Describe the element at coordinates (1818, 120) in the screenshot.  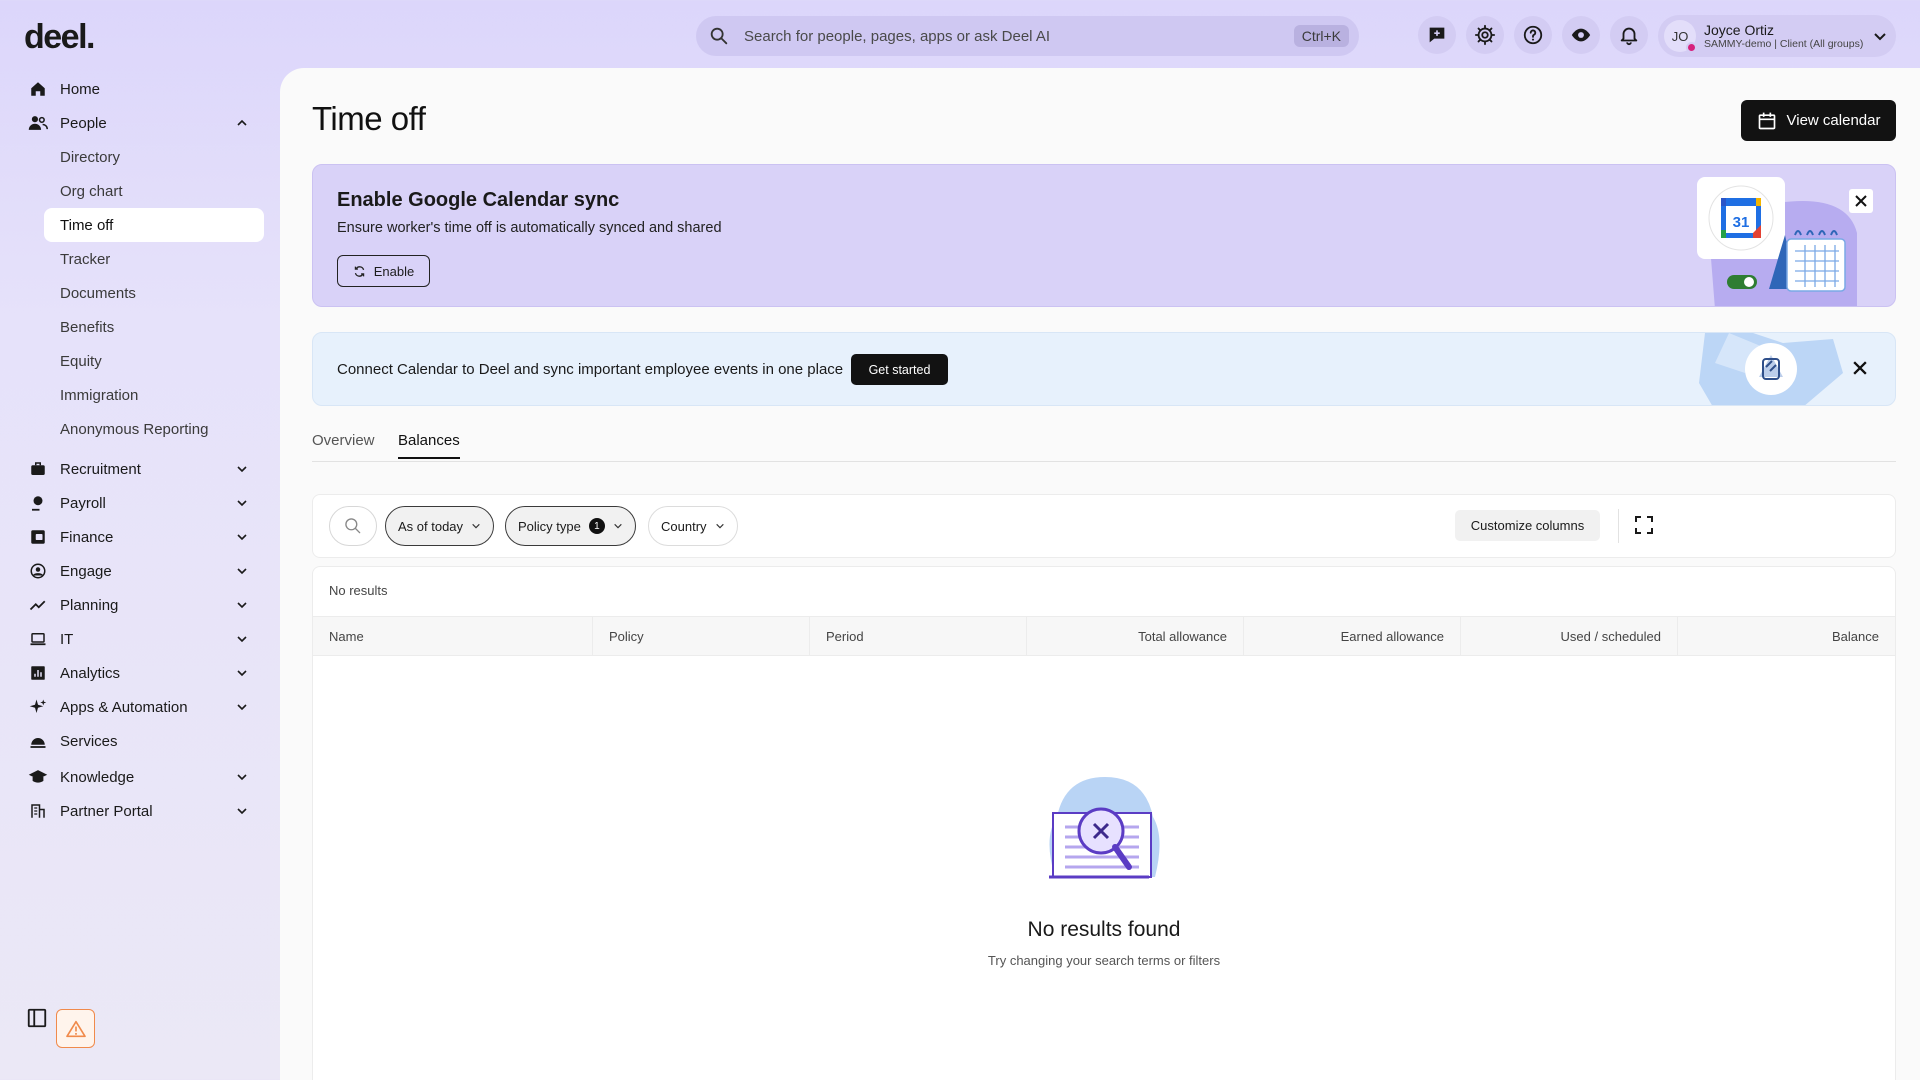
I see `view-calendar-button: View calendar` at that location.